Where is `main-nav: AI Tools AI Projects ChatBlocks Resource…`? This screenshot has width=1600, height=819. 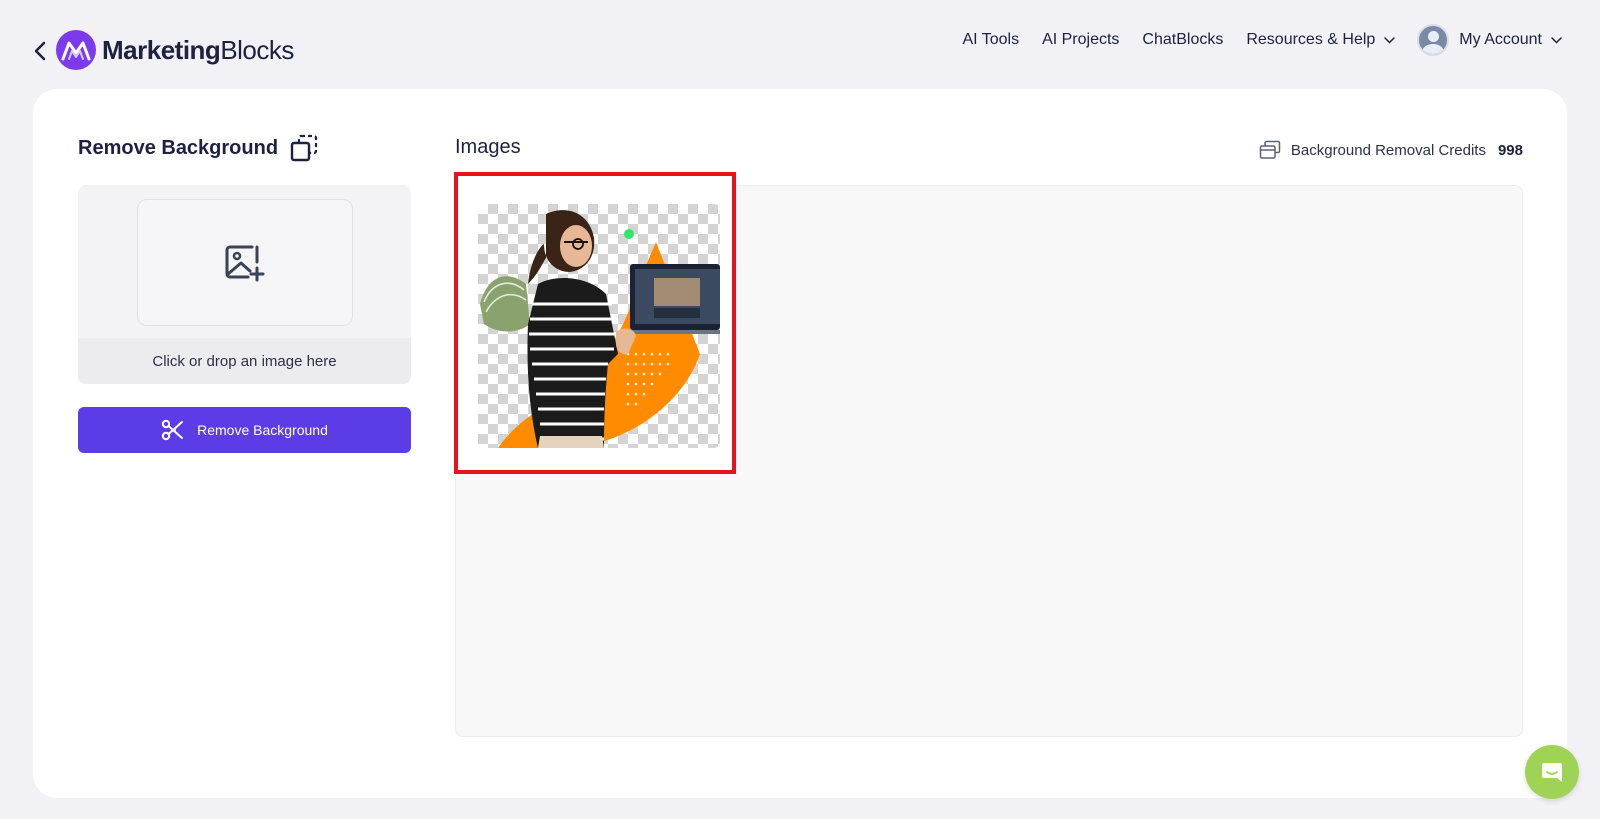 main-nav: AI Tools AI Projects ChatBlocks Resource… is located at coordinates (1250, 40).